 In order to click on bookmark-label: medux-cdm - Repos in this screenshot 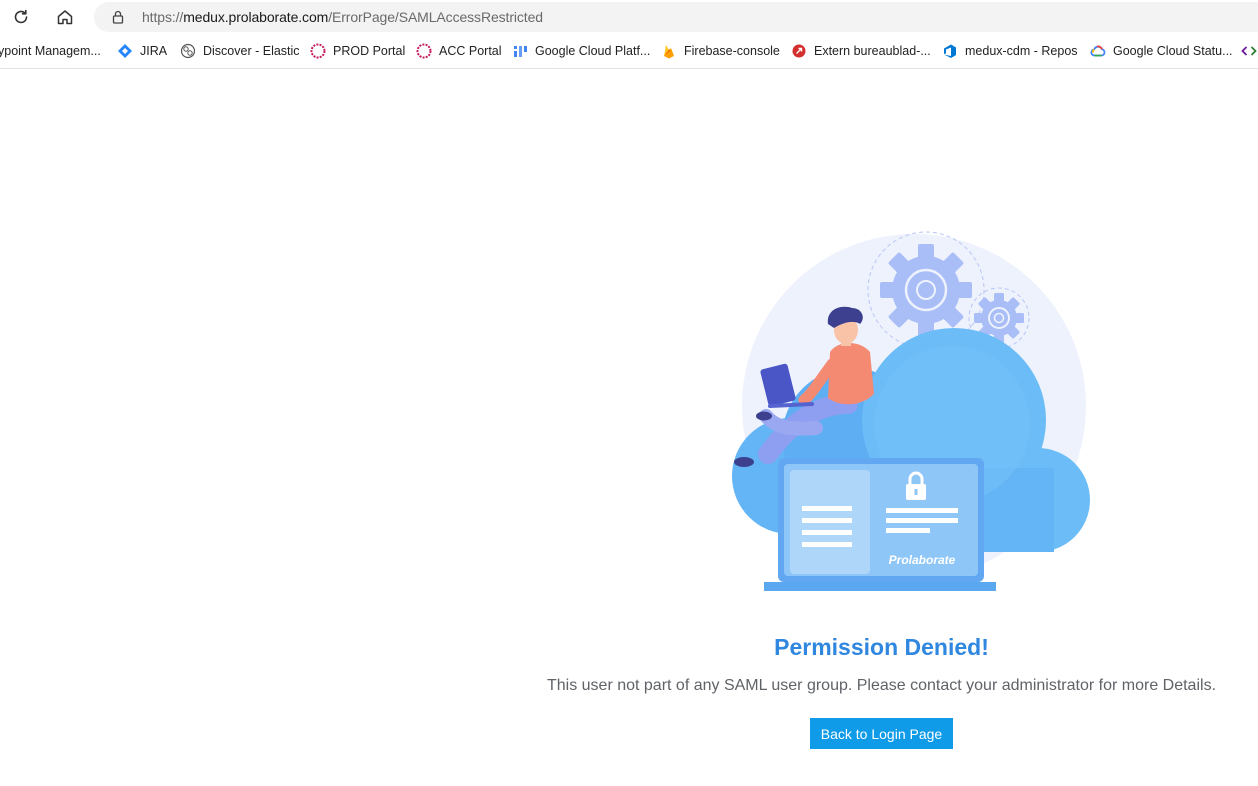, I will do `click(1021, 51)`.